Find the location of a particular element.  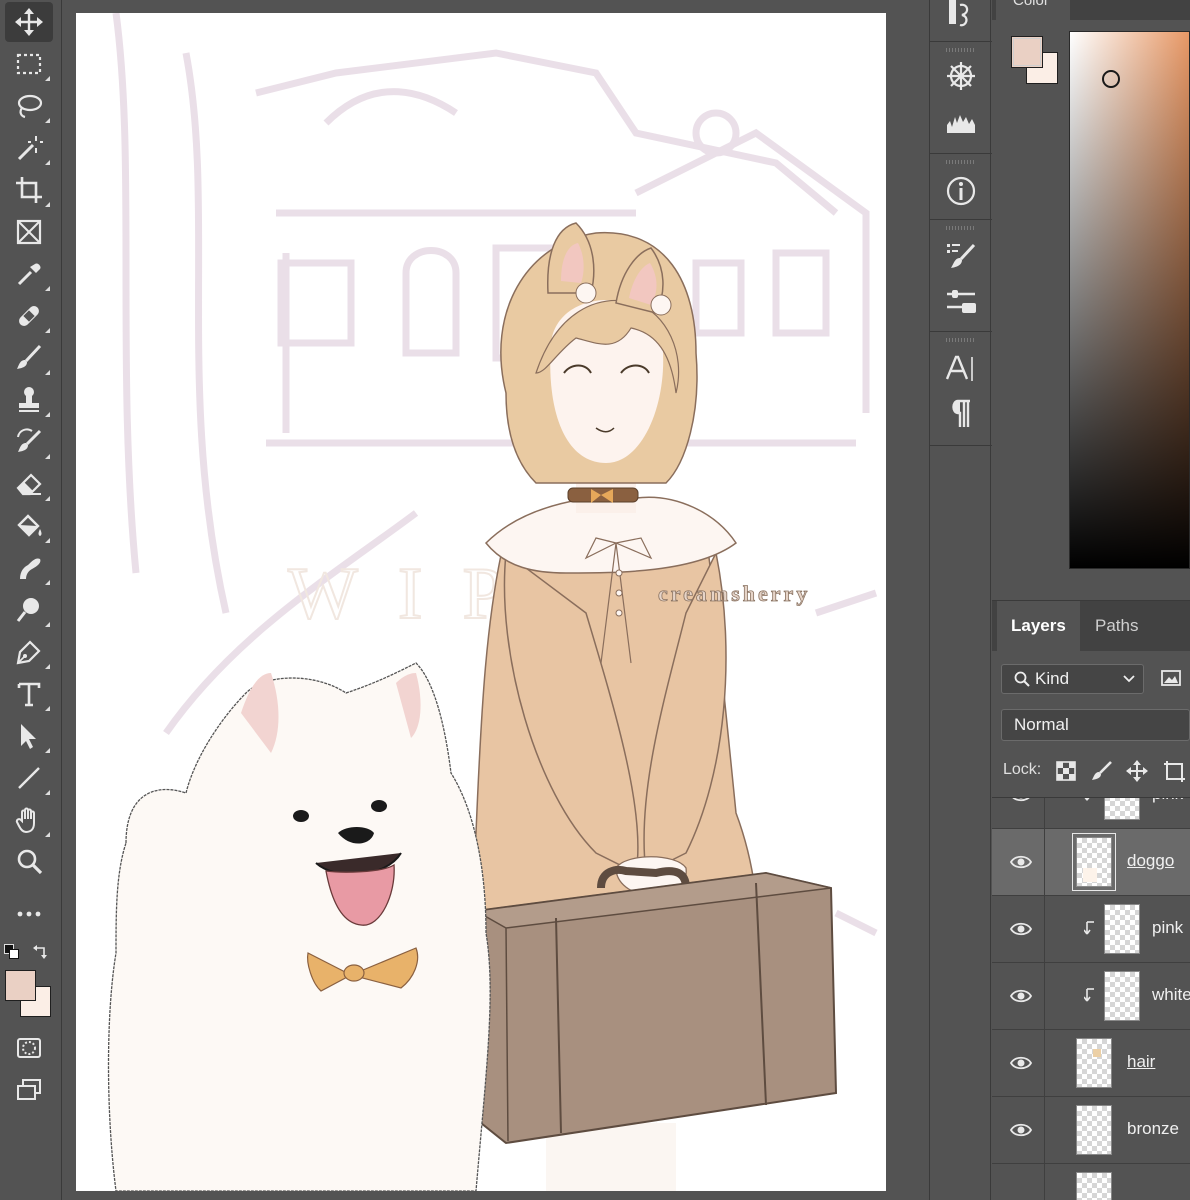

line-icon is located at coordinates (29, 778).